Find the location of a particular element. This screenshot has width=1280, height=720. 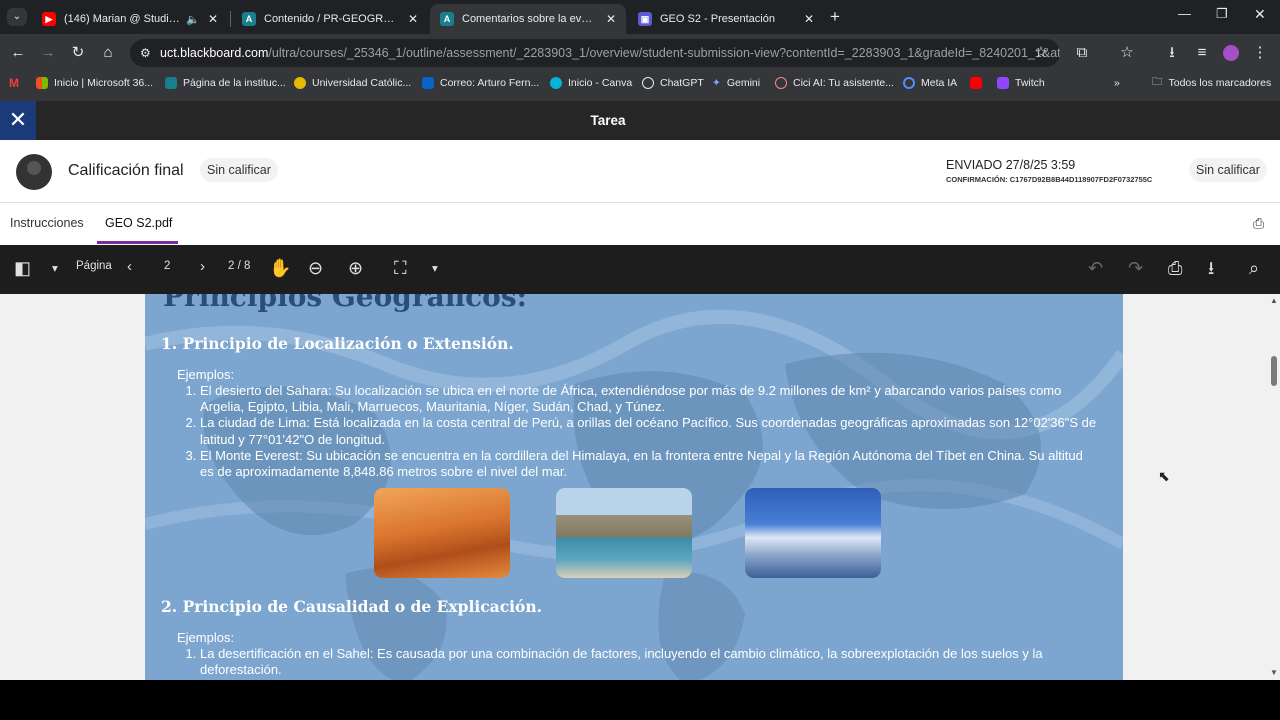

vertical-scrollbar: ▲ ▼ is located at coordinates (1274, 487).